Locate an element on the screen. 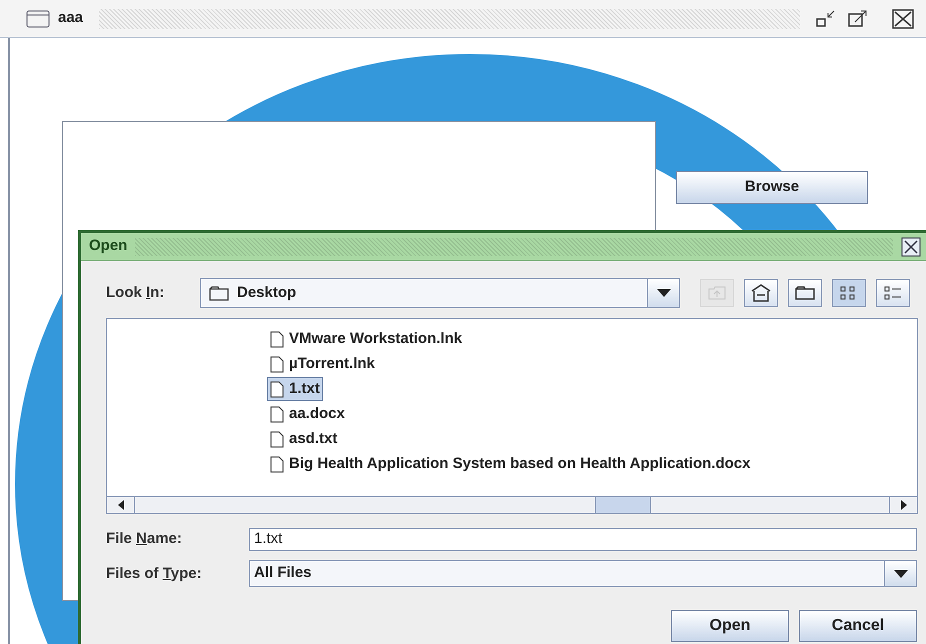 This screenshot has height=644, width=926. file-item: 1.txt is located at coordinates (295, 389).